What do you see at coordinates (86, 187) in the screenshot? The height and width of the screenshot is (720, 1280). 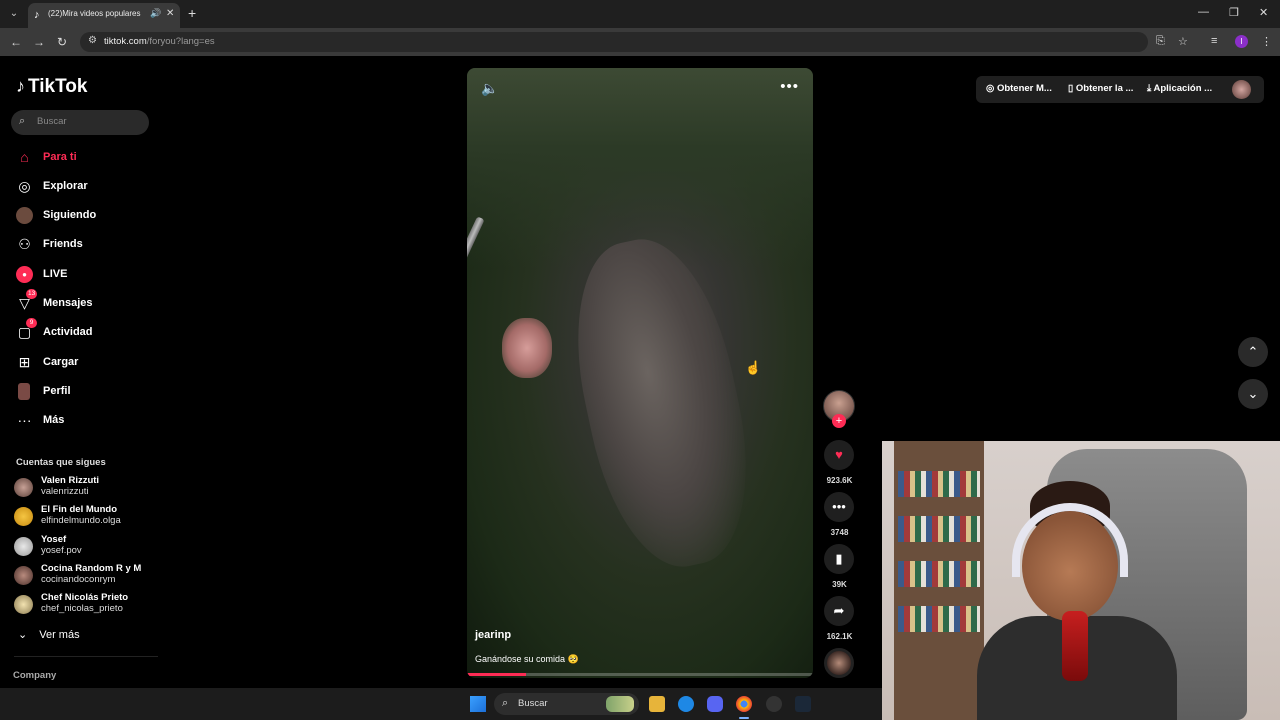 I see `nav-item-explorar: ◎ Explorar` at bounding box center [86, 187].